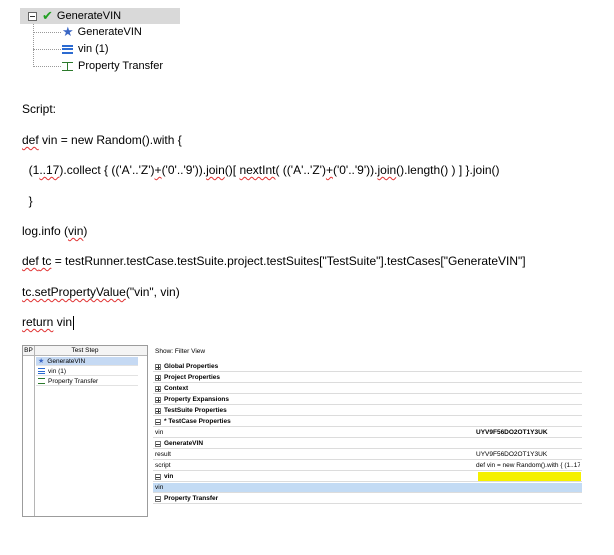 Image resolution: width=614 pixels, height=555 pixels. What do you see at coordinates (57, 371) in the screenshot?
I see `test-step-label: vin (1)` at bounding box center [57, 371].